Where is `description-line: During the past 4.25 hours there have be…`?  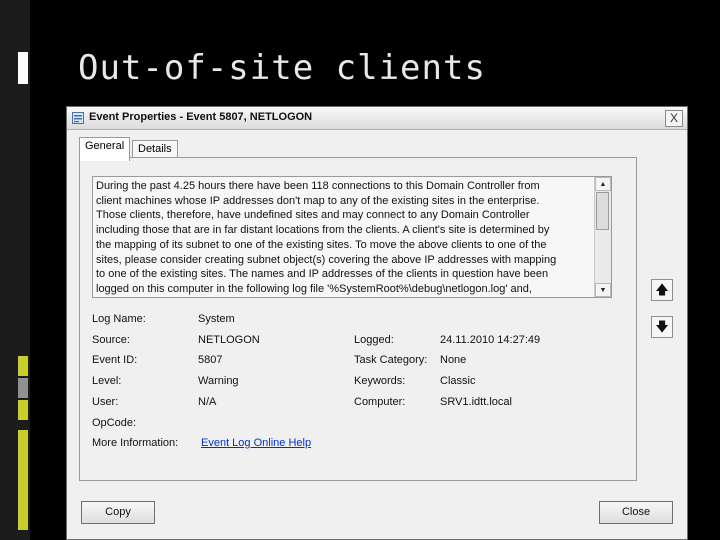
description-line: During the past 4.25 hours there have be… is located at coordinates (318, 186).